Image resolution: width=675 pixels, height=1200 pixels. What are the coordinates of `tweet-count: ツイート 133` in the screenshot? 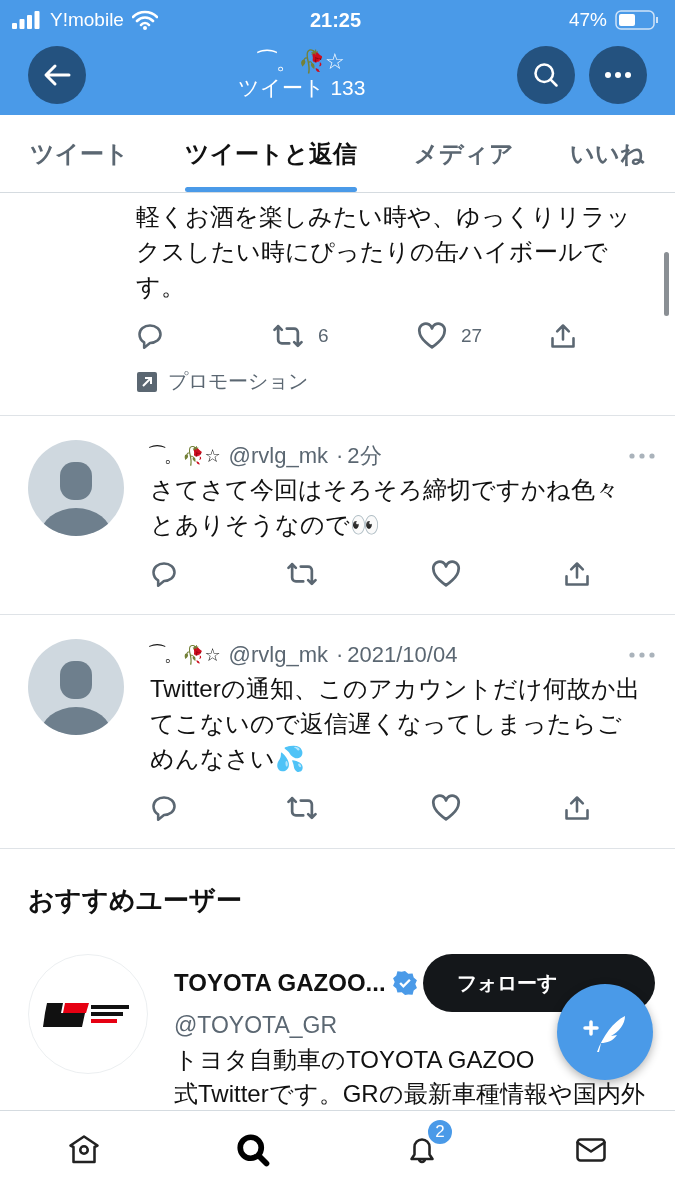 It's located at (301, 87).